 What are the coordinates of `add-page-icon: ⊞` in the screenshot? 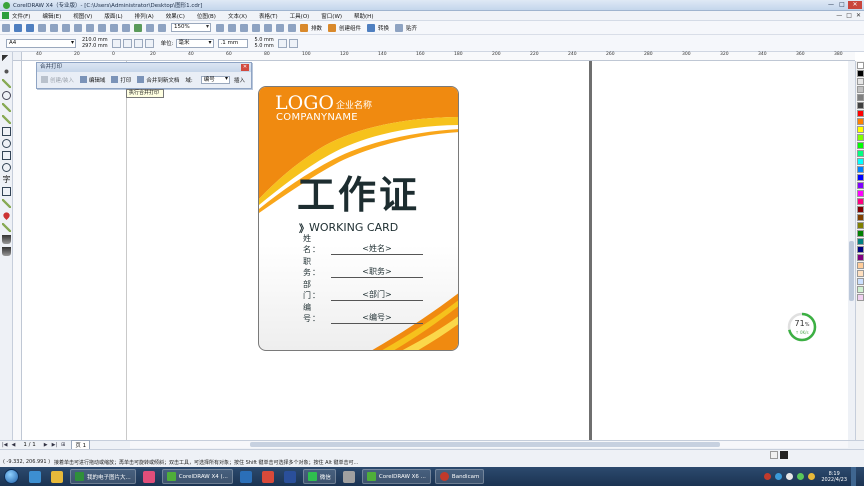 It's located at (63, 445).